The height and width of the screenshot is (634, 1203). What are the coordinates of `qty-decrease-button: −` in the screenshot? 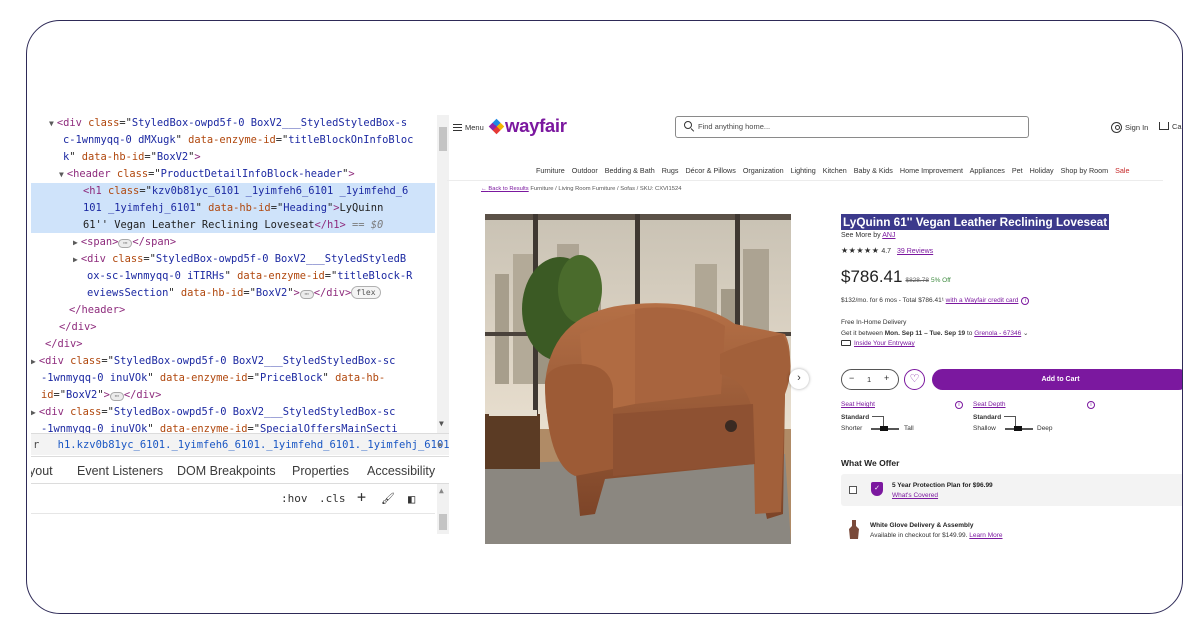 It's located at (851, 378).